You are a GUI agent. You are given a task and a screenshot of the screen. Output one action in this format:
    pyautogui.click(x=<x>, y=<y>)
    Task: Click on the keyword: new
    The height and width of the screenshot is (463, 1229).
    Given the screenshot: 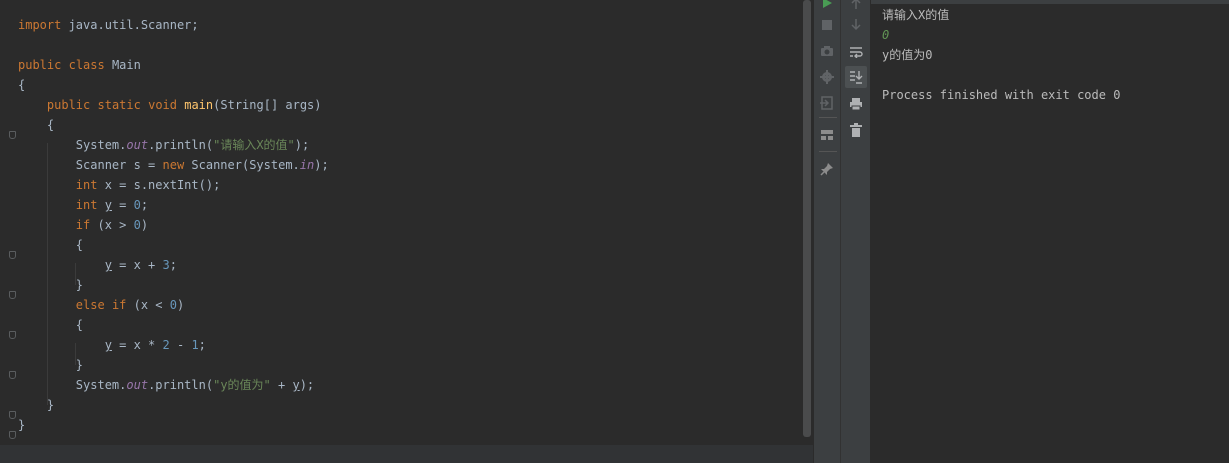 What is the action you would take?
    pyautogui.click(x=173, y=165)
    